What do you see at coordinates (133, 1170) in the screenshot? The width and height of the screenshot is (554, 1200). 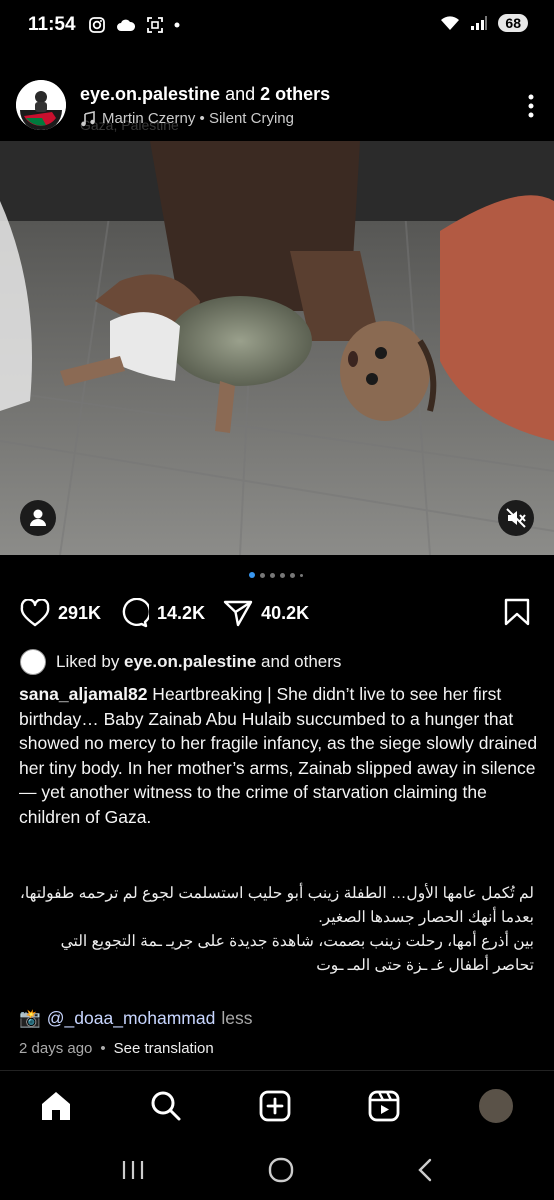 I see `recent-apps-icon` at bounding box center [133, 1170].